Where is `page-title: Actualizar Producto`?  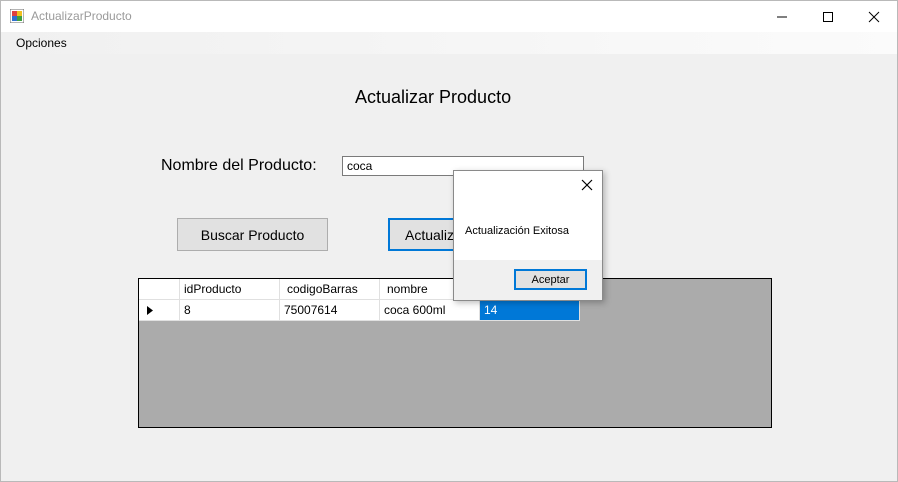
page-title: Actualizar Producto is located at coordinates (433, 97).